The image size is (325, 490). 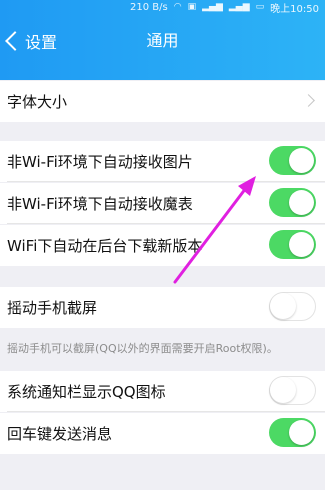 What do you see at coordinates (60, 434) in the screenshot?
I see `enter-to-send-label: 回车键发送消息` at bounding box center [60, 434].